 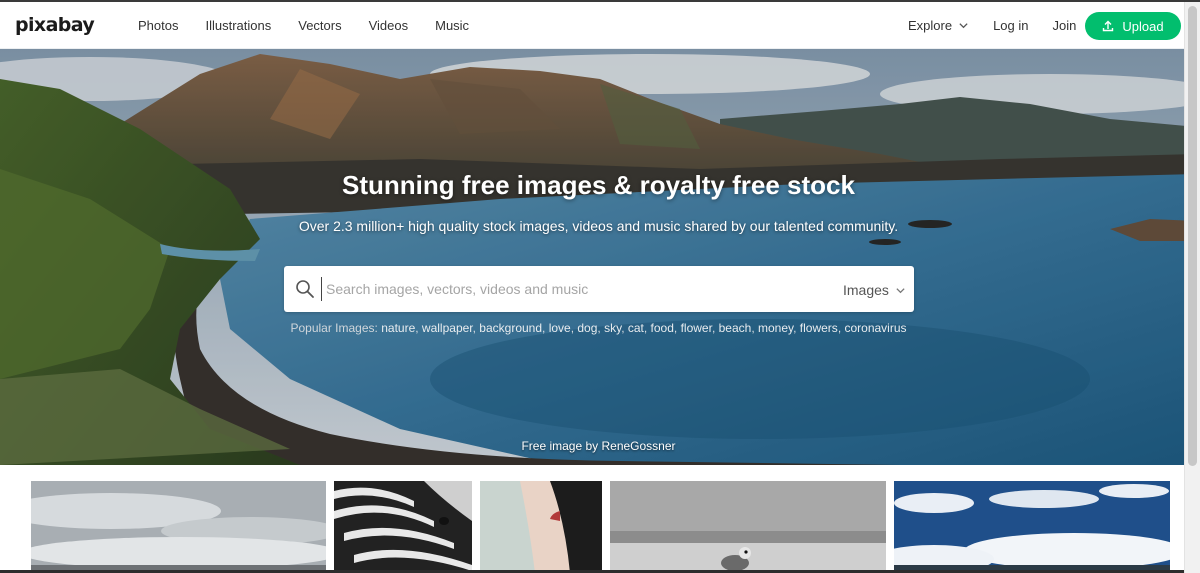 What do you see at coordinates (334, 328) in the screenshot?
I see `popular-label: Popular Images:` at bounding box center [334, 328].